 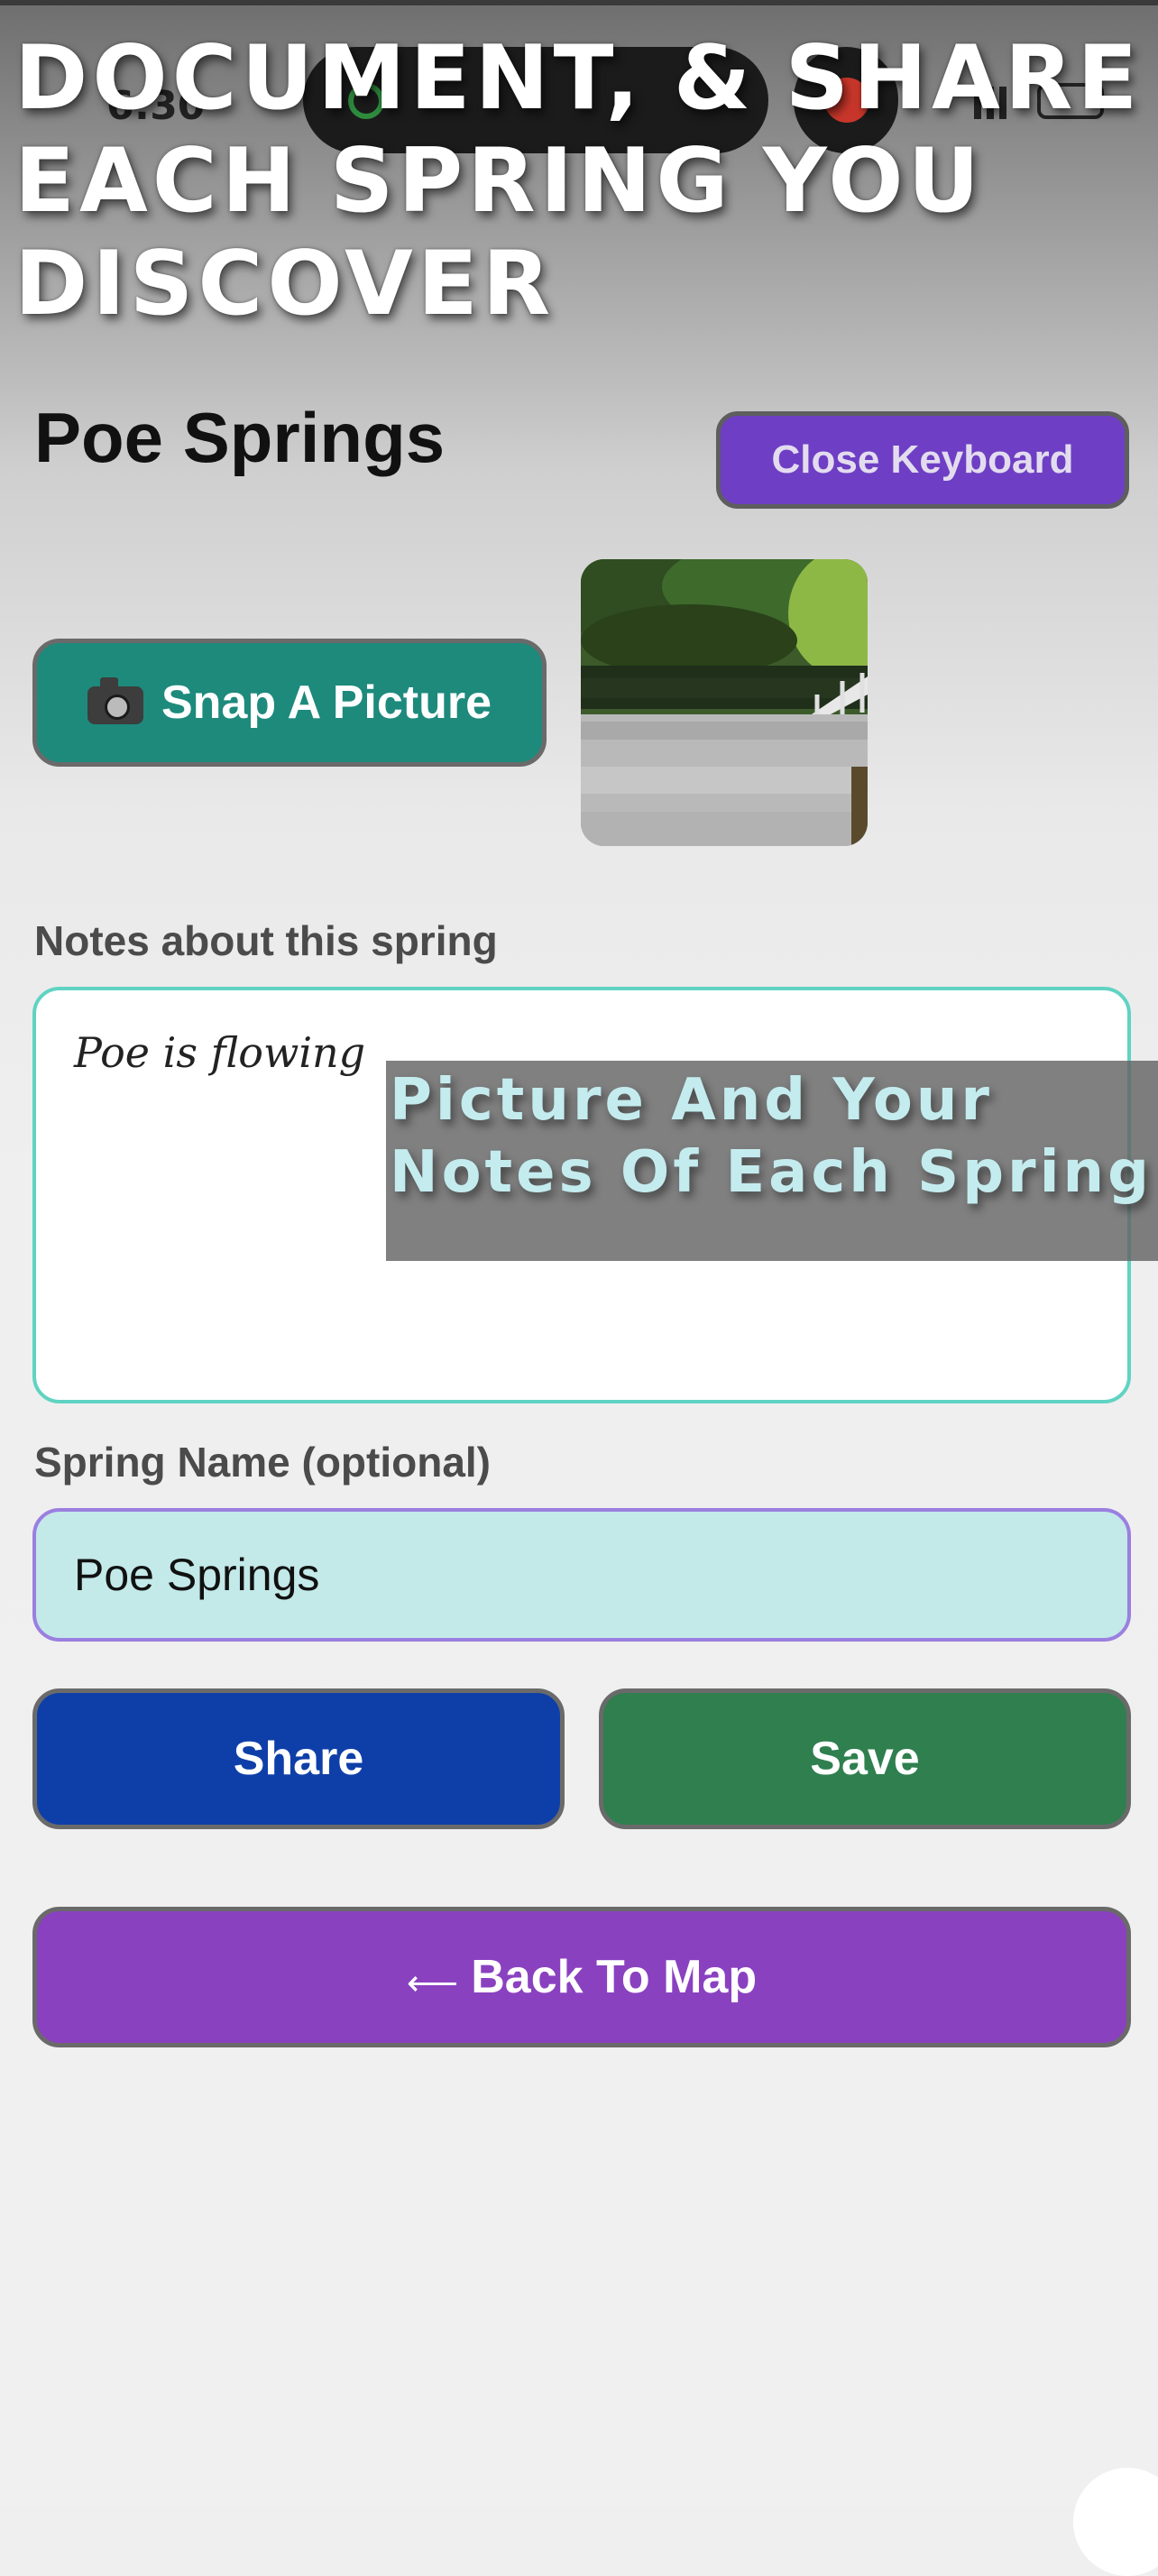 What do you see at coordinates (922, 460) in the screenshot?
I see `close-keyboard-button: Close Keyboard` at bounding box center [922, 460].